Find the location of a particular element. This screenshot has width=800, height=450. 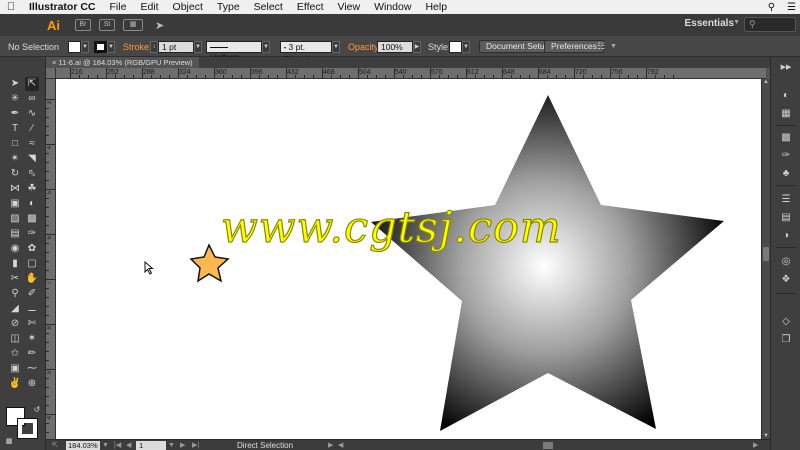

symbol-sprayer-icon: ✿ is located at coordinates (32, 249).